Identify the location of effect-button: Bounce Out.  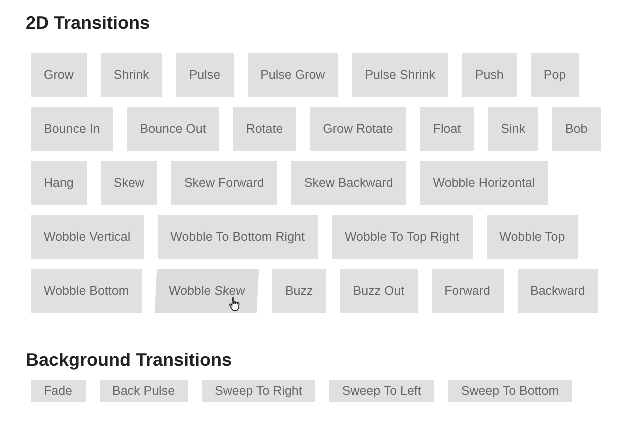
(173, 129).